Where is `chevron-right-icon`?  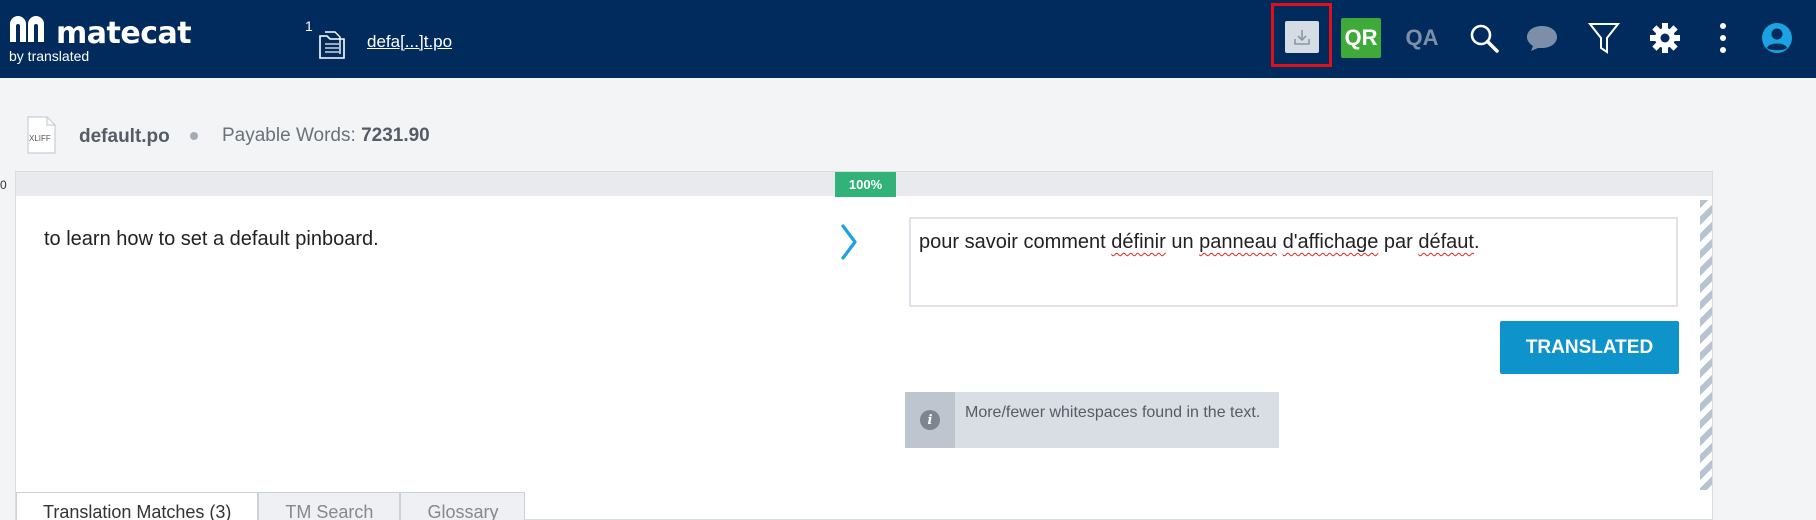
chevron-right-icon is located at coordinates (849, 242).